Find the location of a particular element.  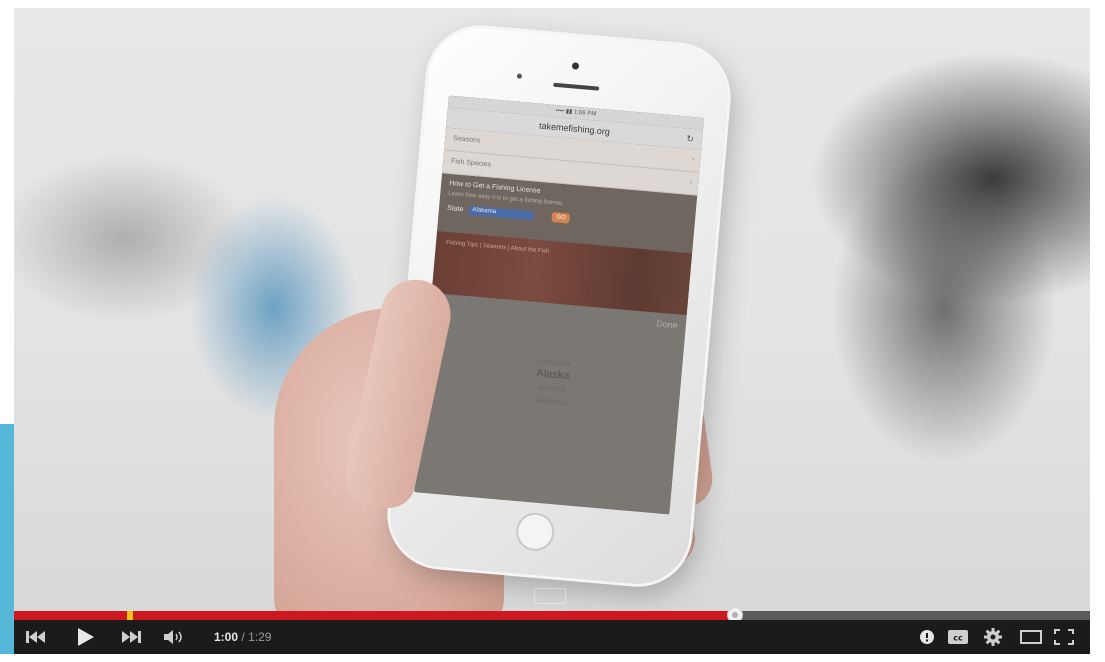

next-button is located at coordinates (132, 637).